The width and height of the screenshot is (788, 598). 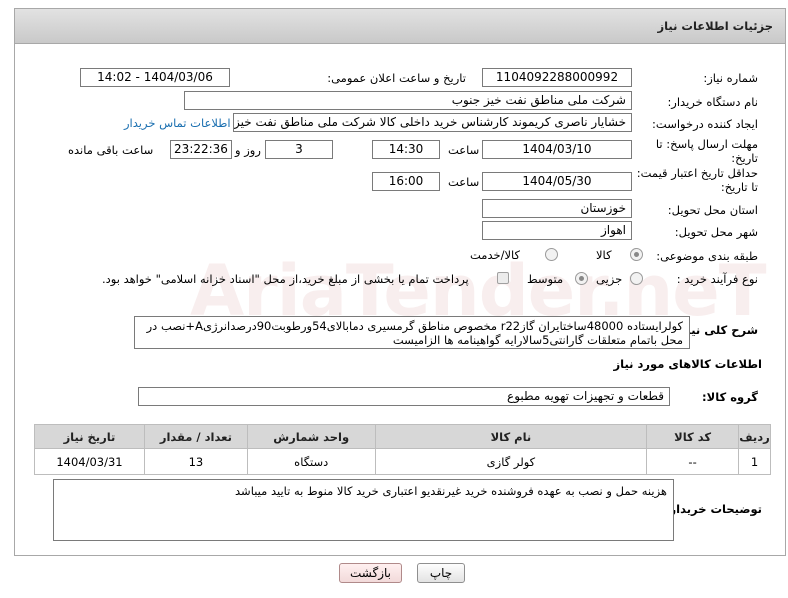 What do you see at coordinates (705, 124) in the screenshot?
I see `creator-label: ایجاد کننده درخواست:` at bounding box center [705, 124].